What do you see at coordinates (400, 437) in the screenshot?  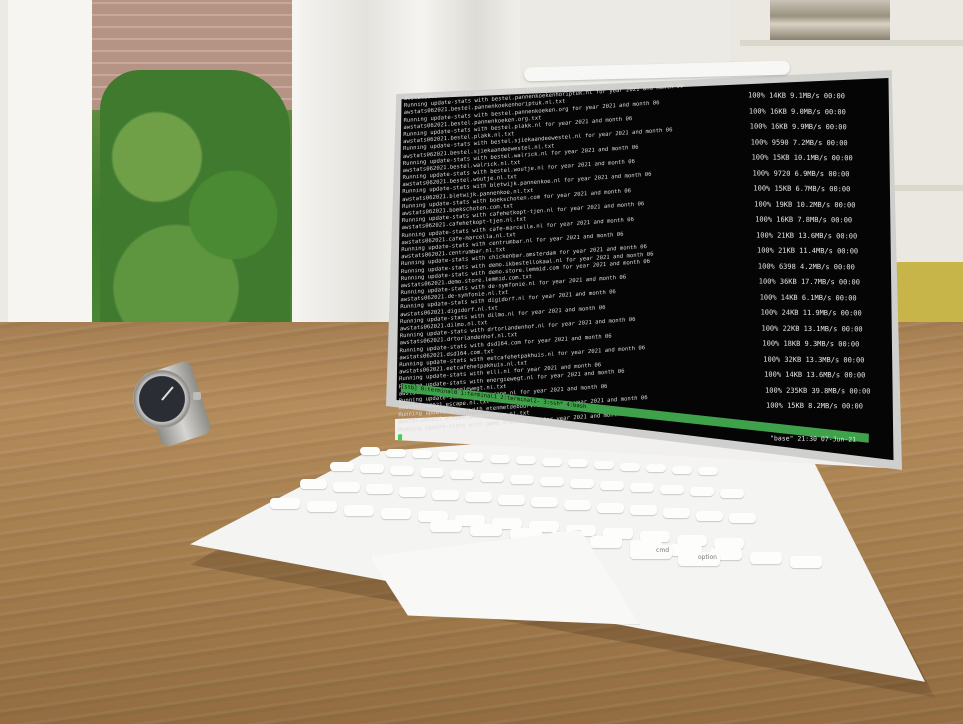 I see `terminal-cursor` at bounding box center [400, 437].